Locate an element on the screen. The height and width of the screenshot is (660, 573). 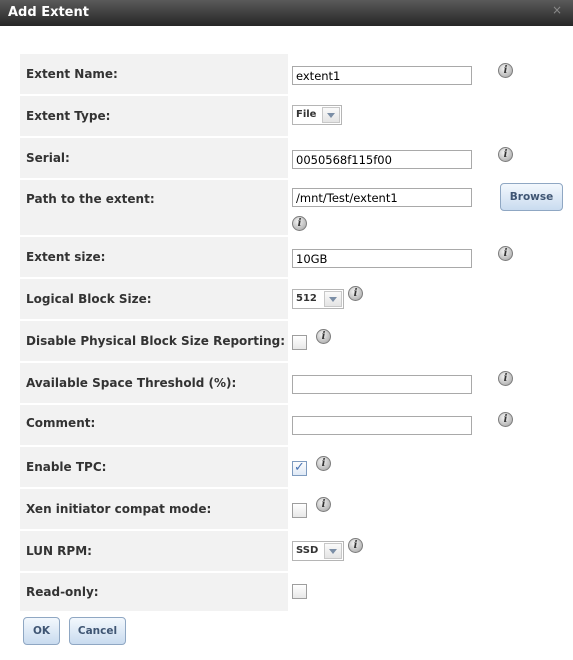
dialog-title: Add Extent is located at coordinates (48, 12).